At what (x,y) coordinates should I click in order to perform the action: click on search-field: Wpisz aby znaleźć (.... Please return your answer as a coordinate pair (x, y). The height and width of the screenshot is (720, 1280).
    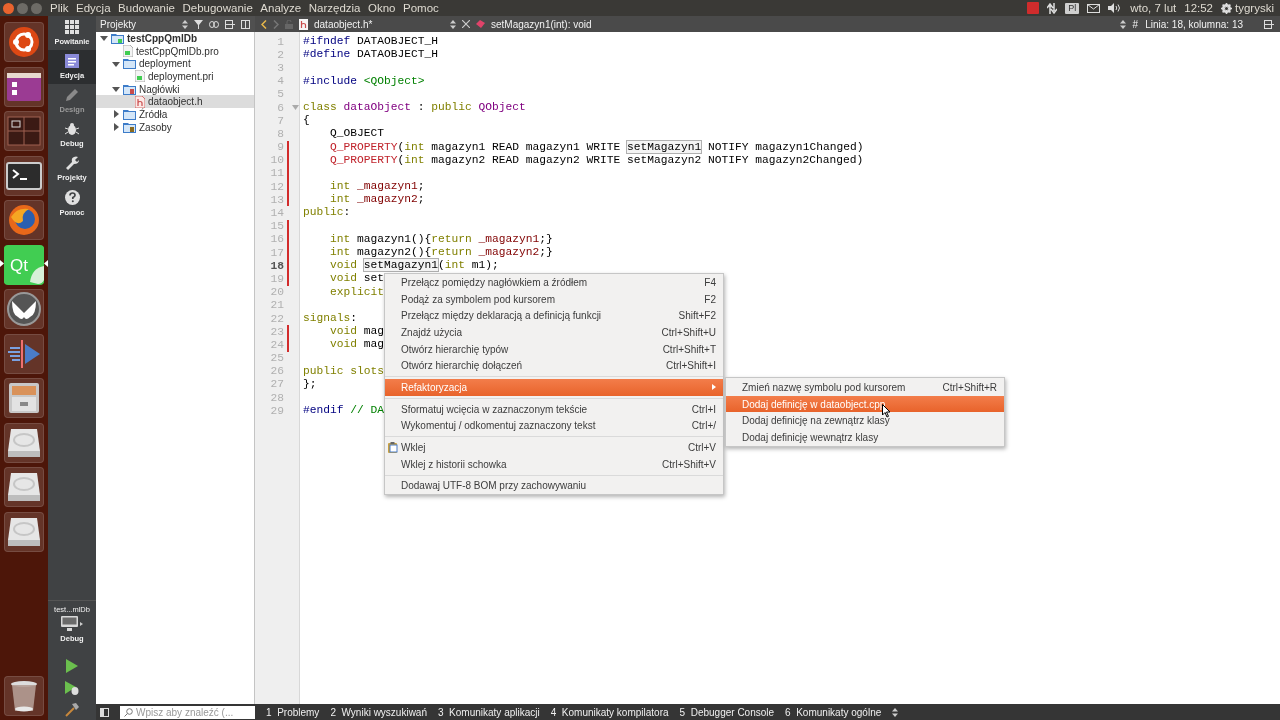
    Looking at the image, I should click on (187, 712).